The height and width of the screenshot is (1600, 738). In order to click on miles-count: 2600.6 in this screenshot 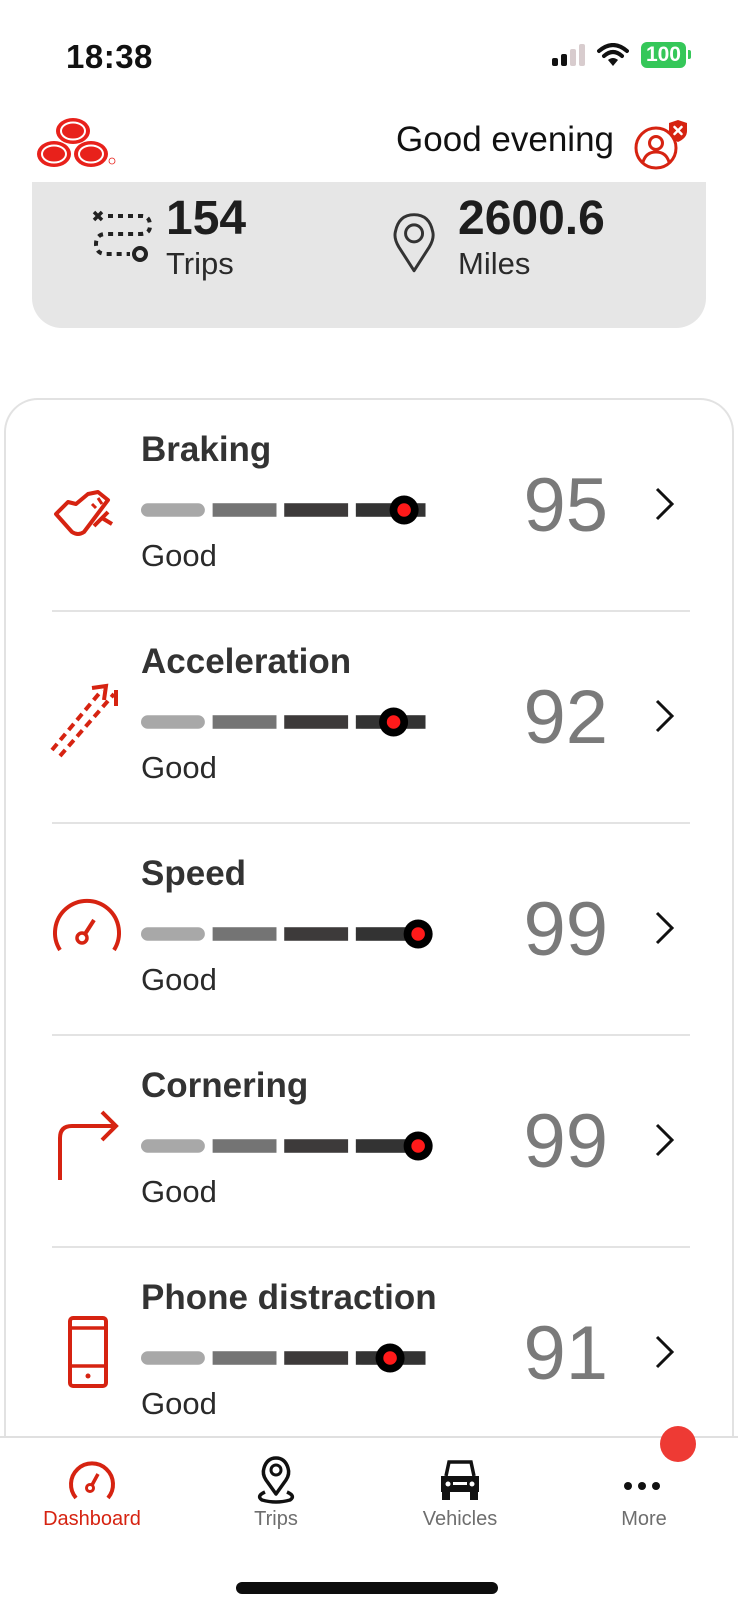, I will do `click(531, 218)`.